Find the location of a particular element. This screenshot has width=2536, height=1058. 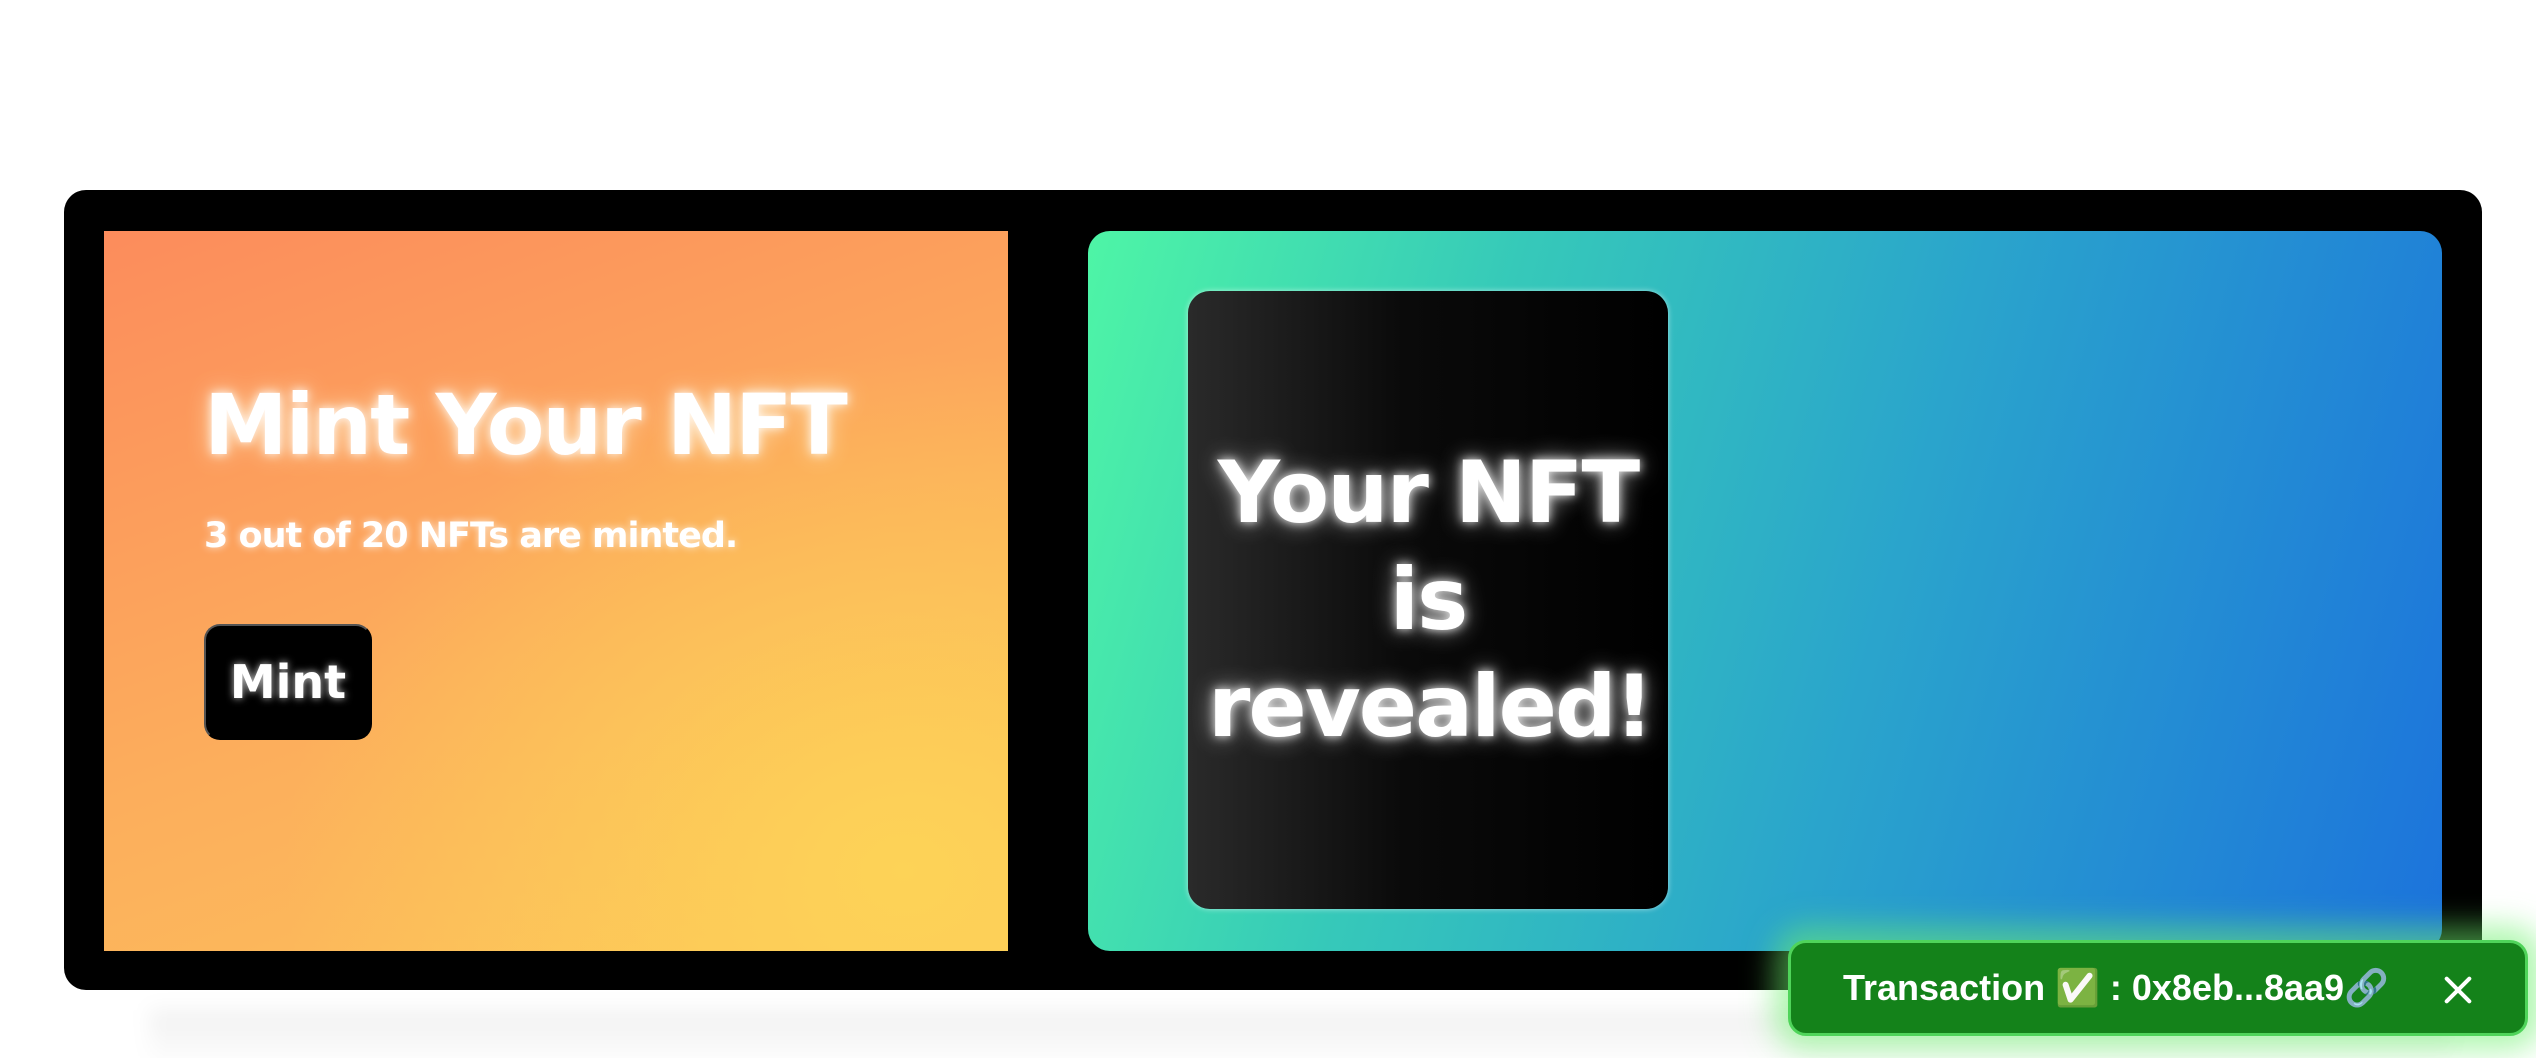

minted-count-text: 3 out of 20 NFTs are minted. is located at coordinates (471, 536).